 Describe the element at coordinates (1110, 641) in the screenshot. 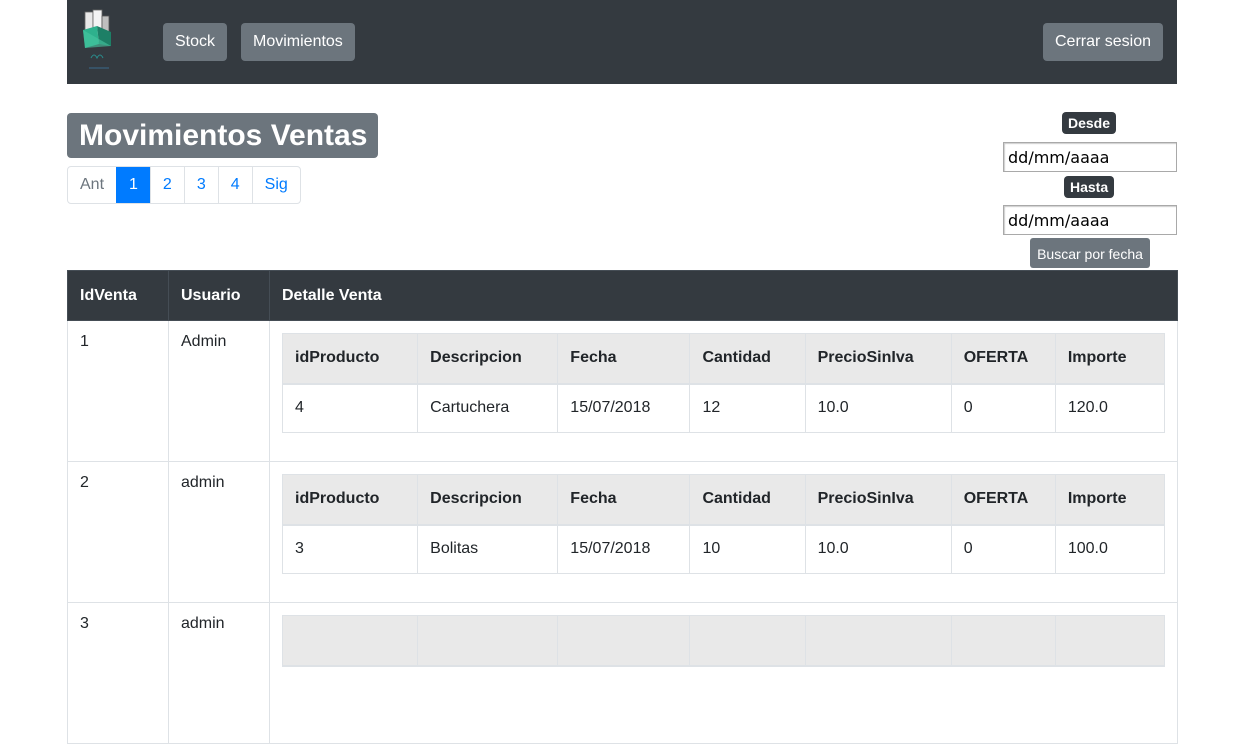

I see `detail-header-importe` at that location.